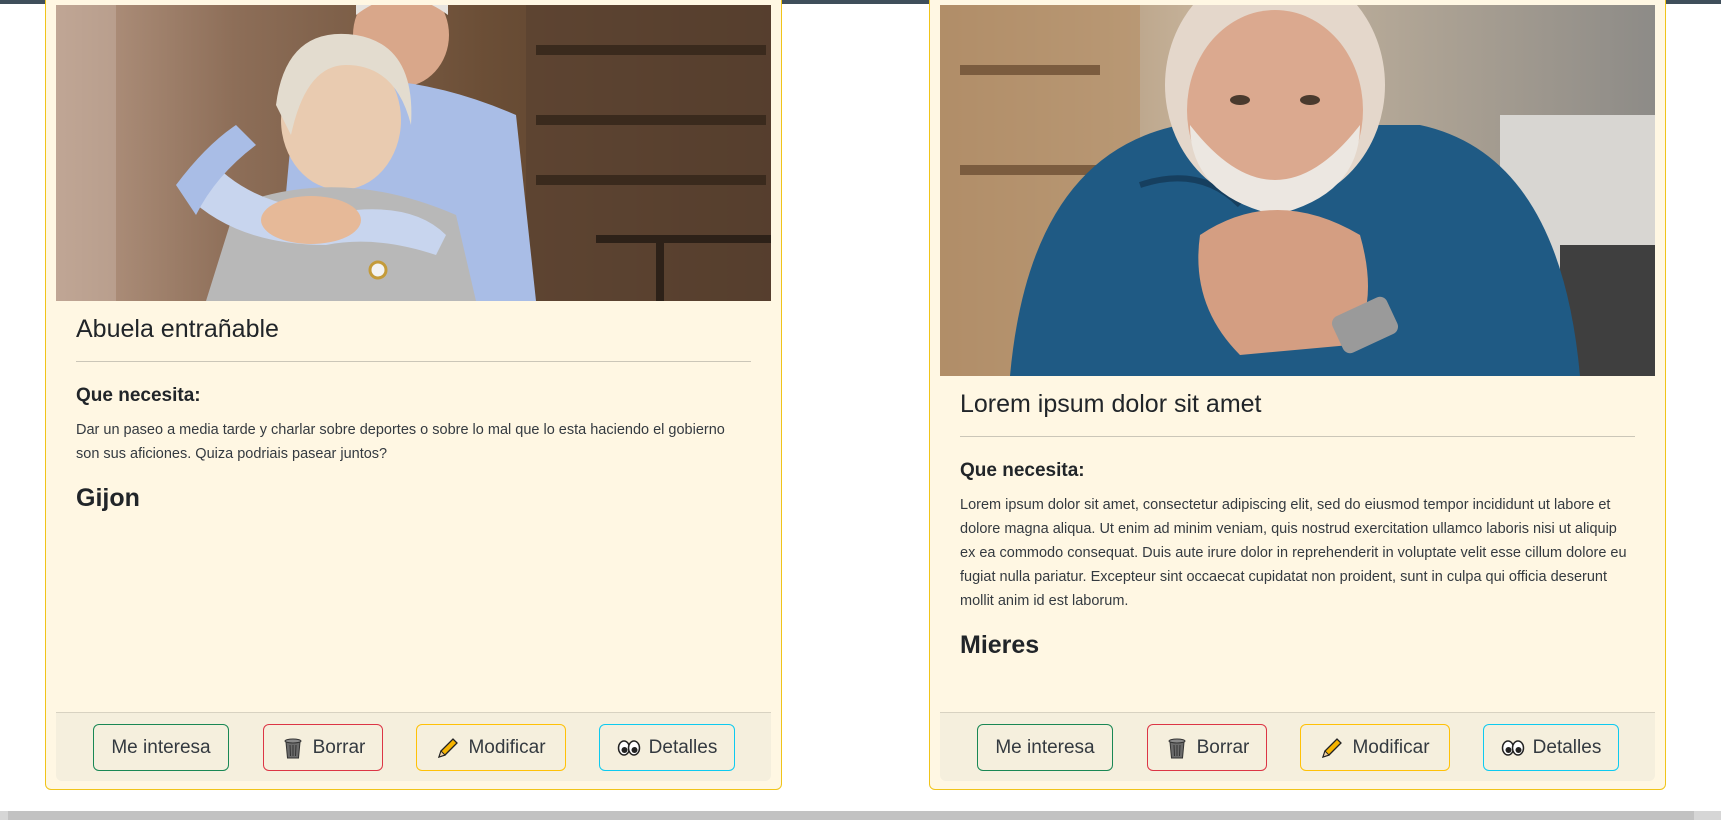 The width and height of the screenshot is (1721, 820). Describe the element at coordinates (108, 498) in the screenshot. I see `city-name: Gijon` at that location.